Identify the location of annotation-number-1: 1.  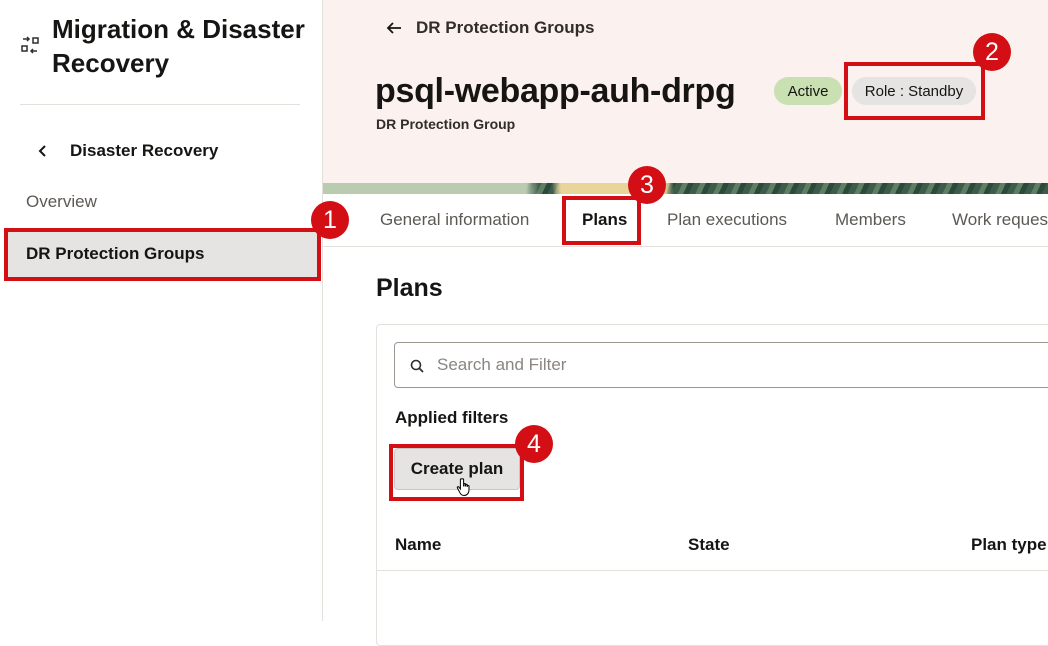
(330, 220).